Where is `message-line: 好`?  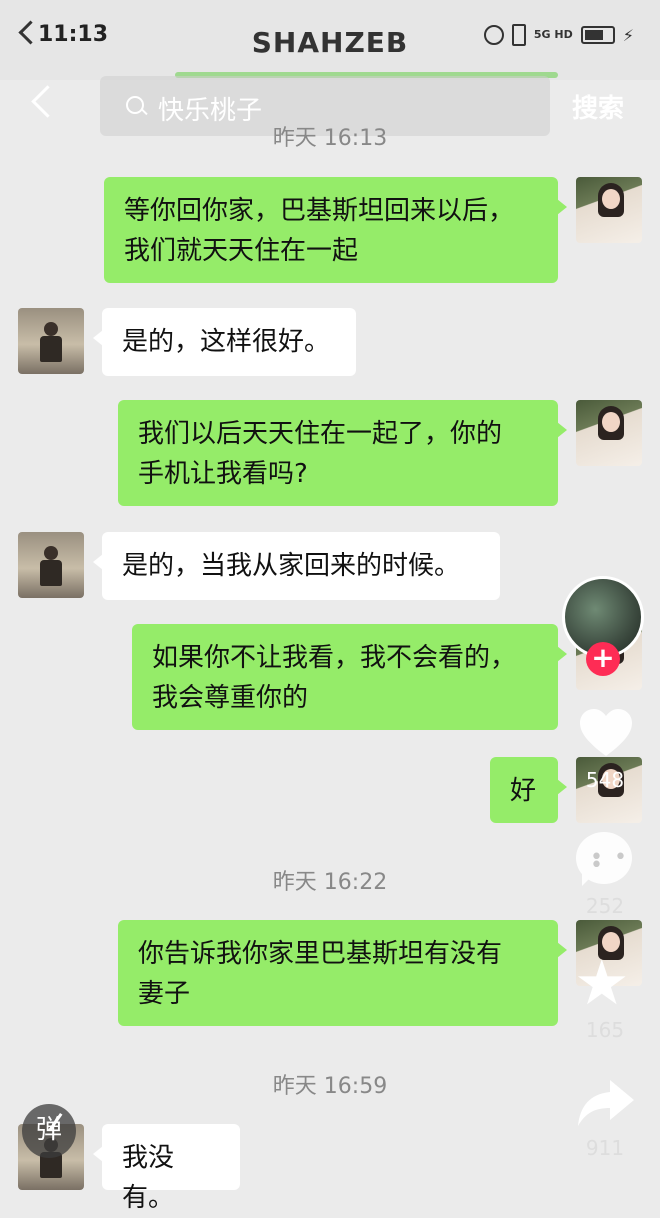 message-line: 好 is located at coordinates (523, 791).